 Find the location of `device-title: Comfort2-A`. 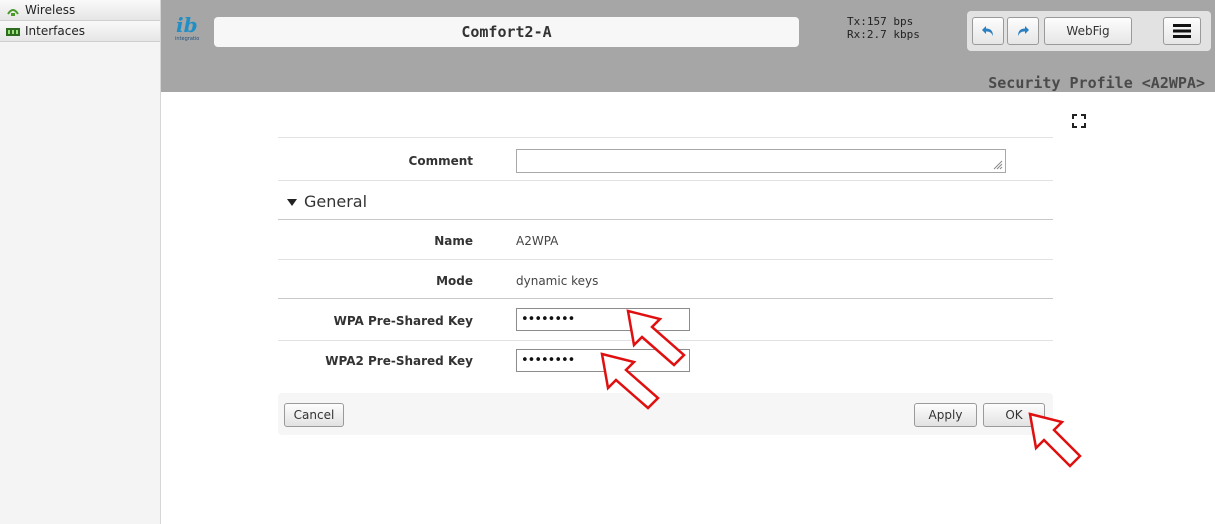

device-title: Comfort2-A is located at coordinates (506, 32).